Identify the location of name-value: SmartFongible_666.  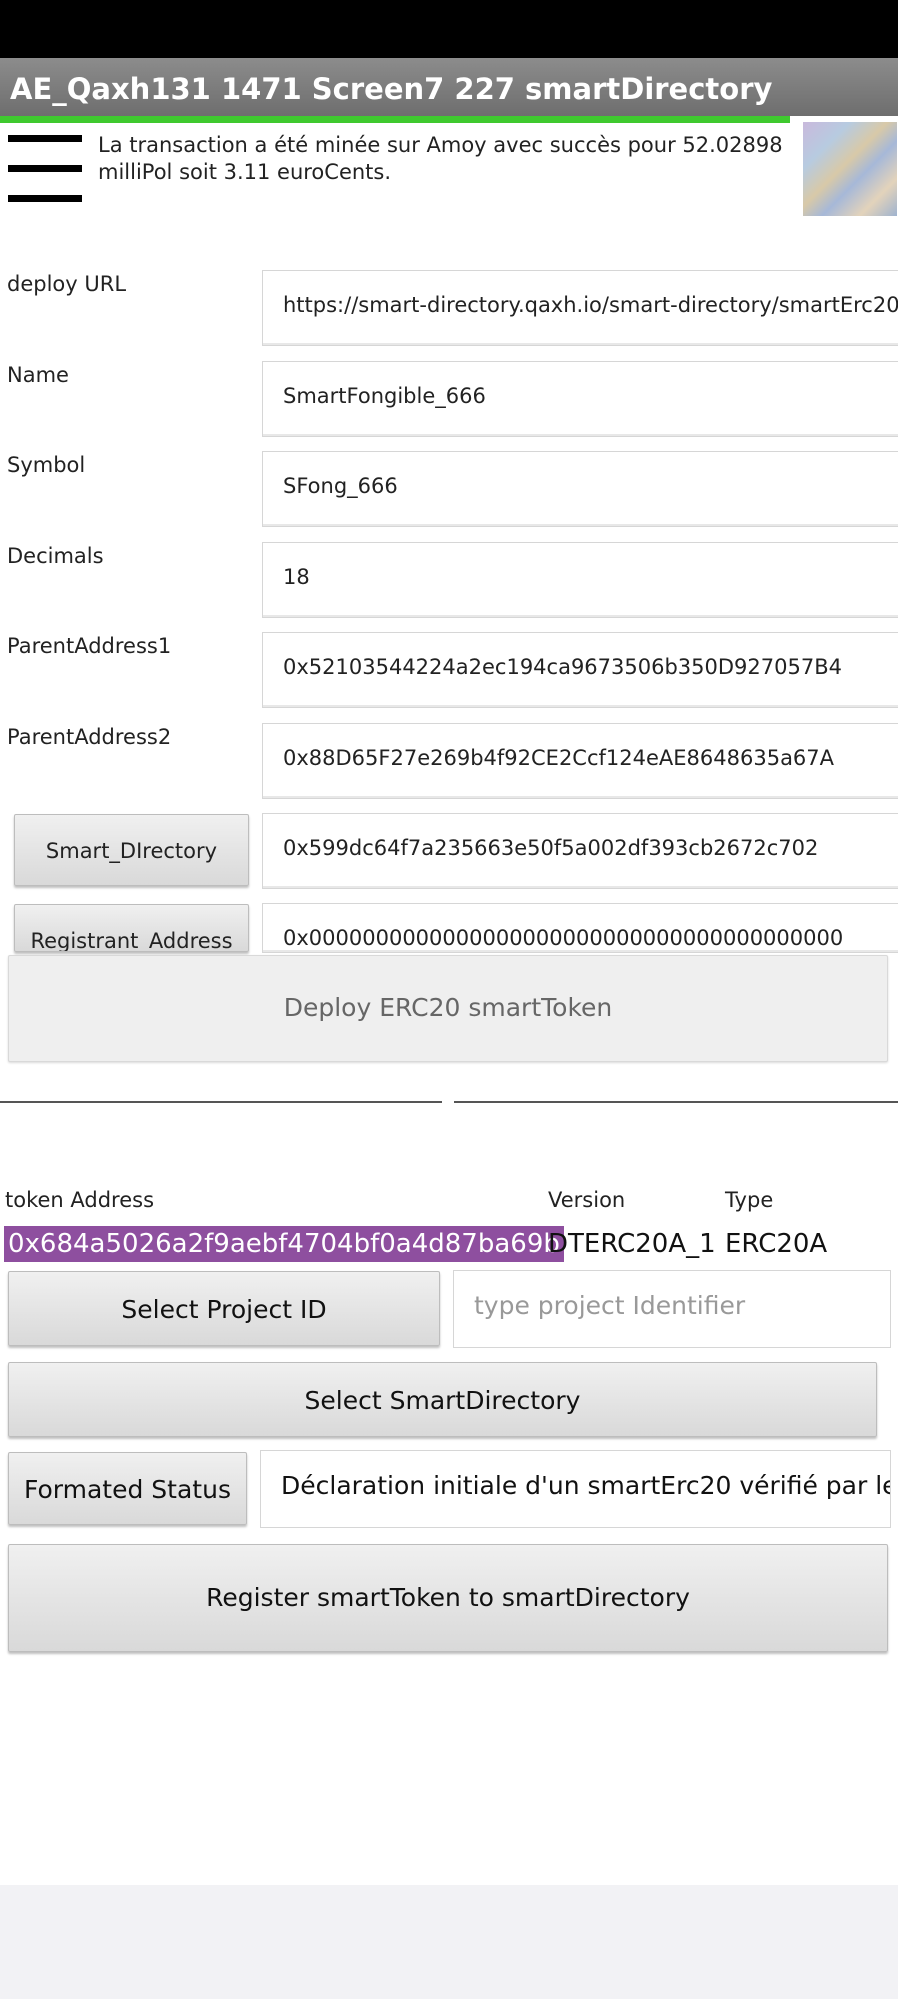
(384, 396).